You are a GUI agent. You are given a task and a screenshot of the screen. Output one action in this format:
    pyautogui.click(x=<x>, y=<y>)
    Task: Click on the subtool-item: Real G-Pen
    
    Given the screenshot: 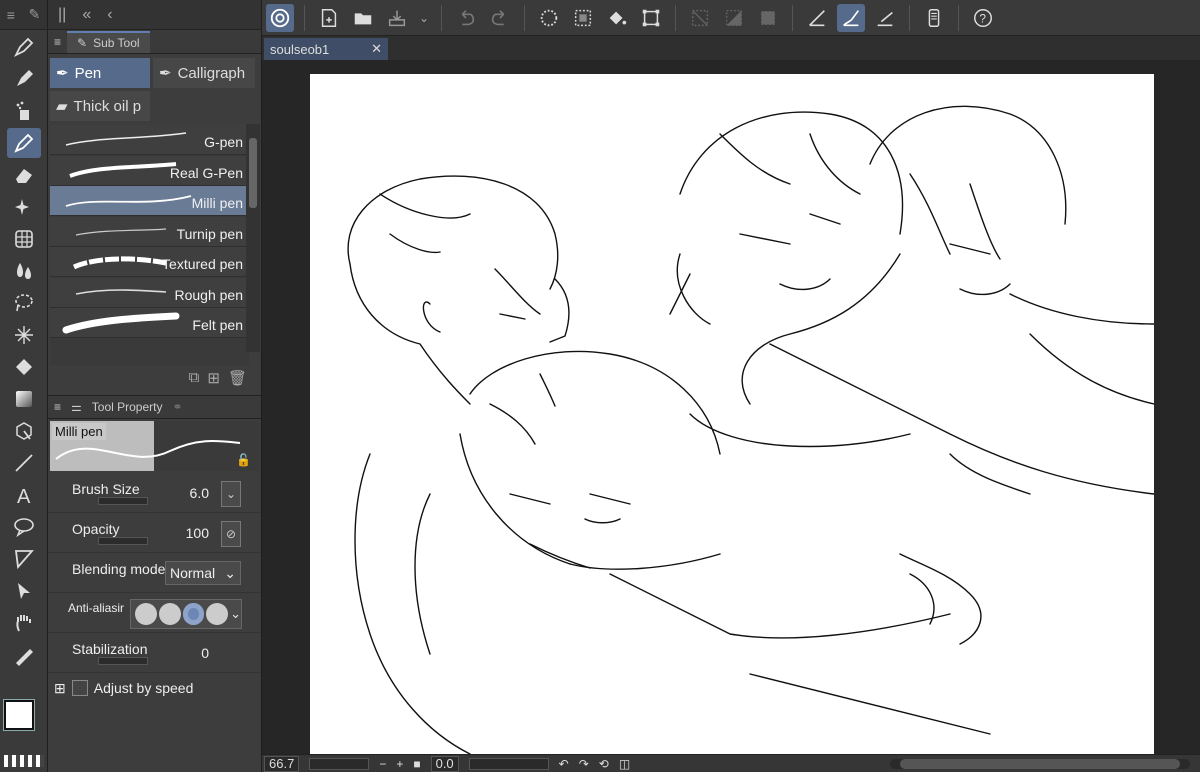 What is the action you would take?
    pyautogui.click(x=149, y=170)
    